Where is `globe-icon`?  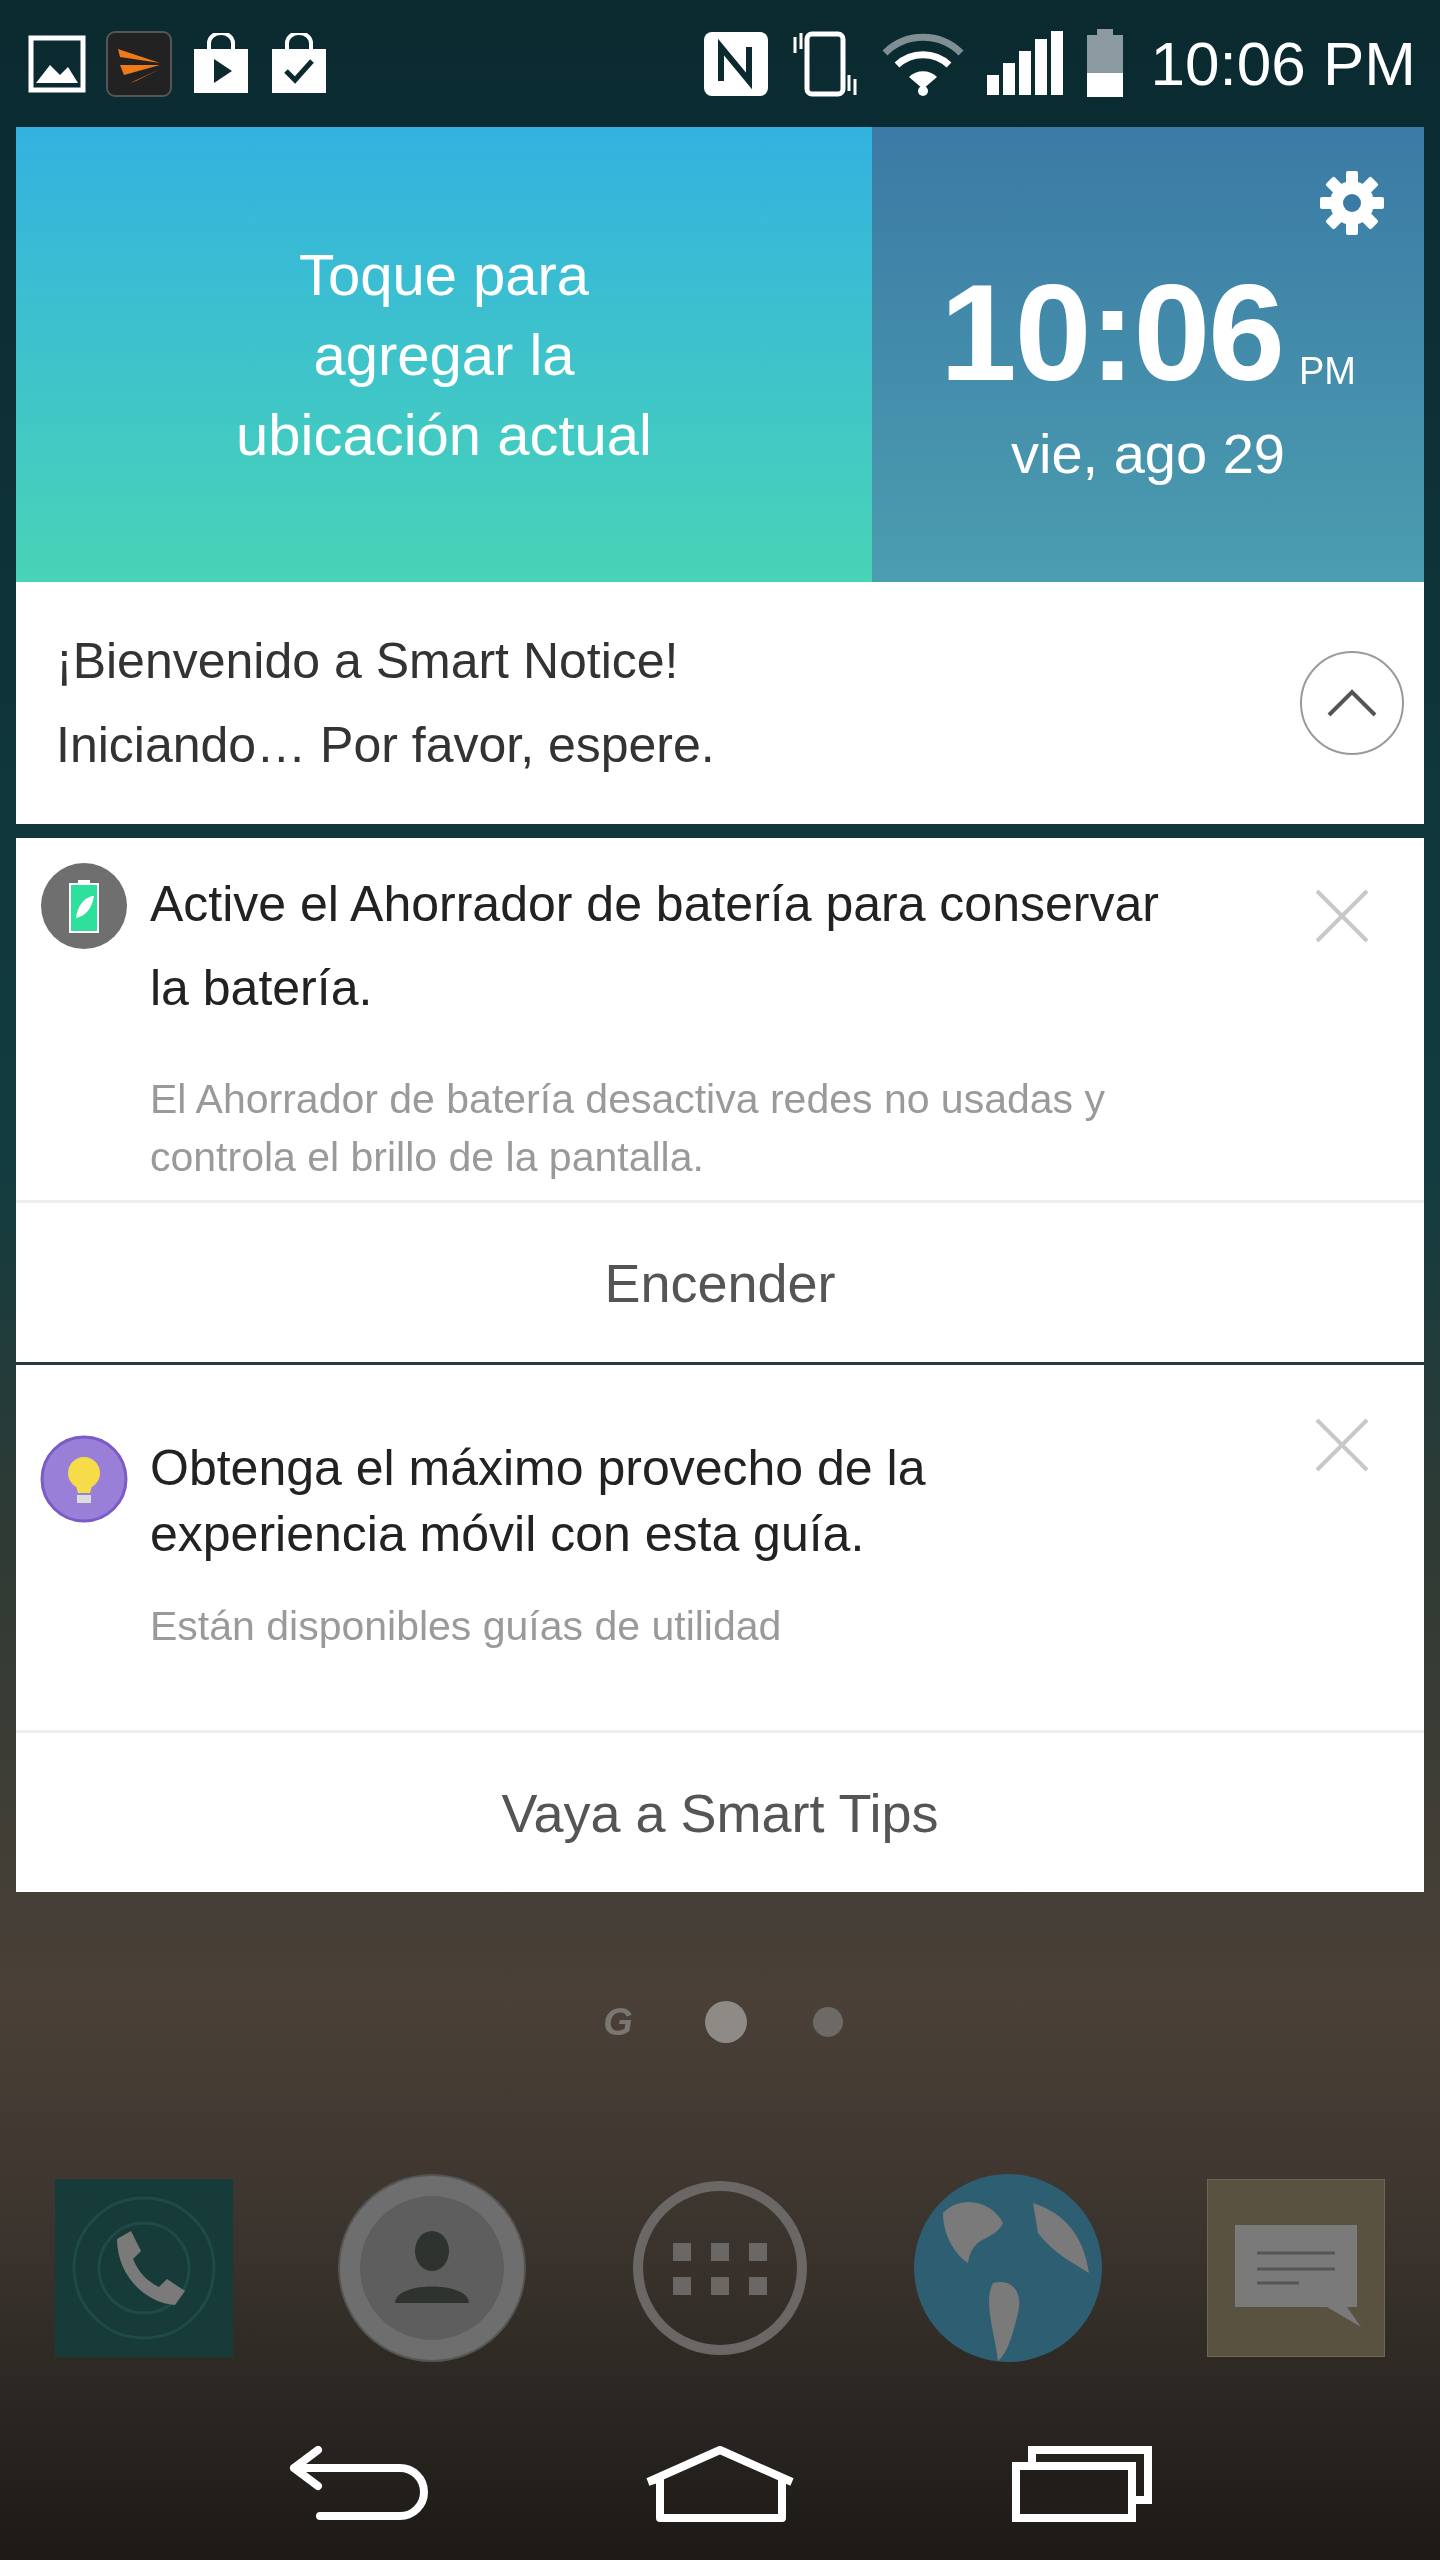 globe-icon is located at coordinates (1008, 2268).